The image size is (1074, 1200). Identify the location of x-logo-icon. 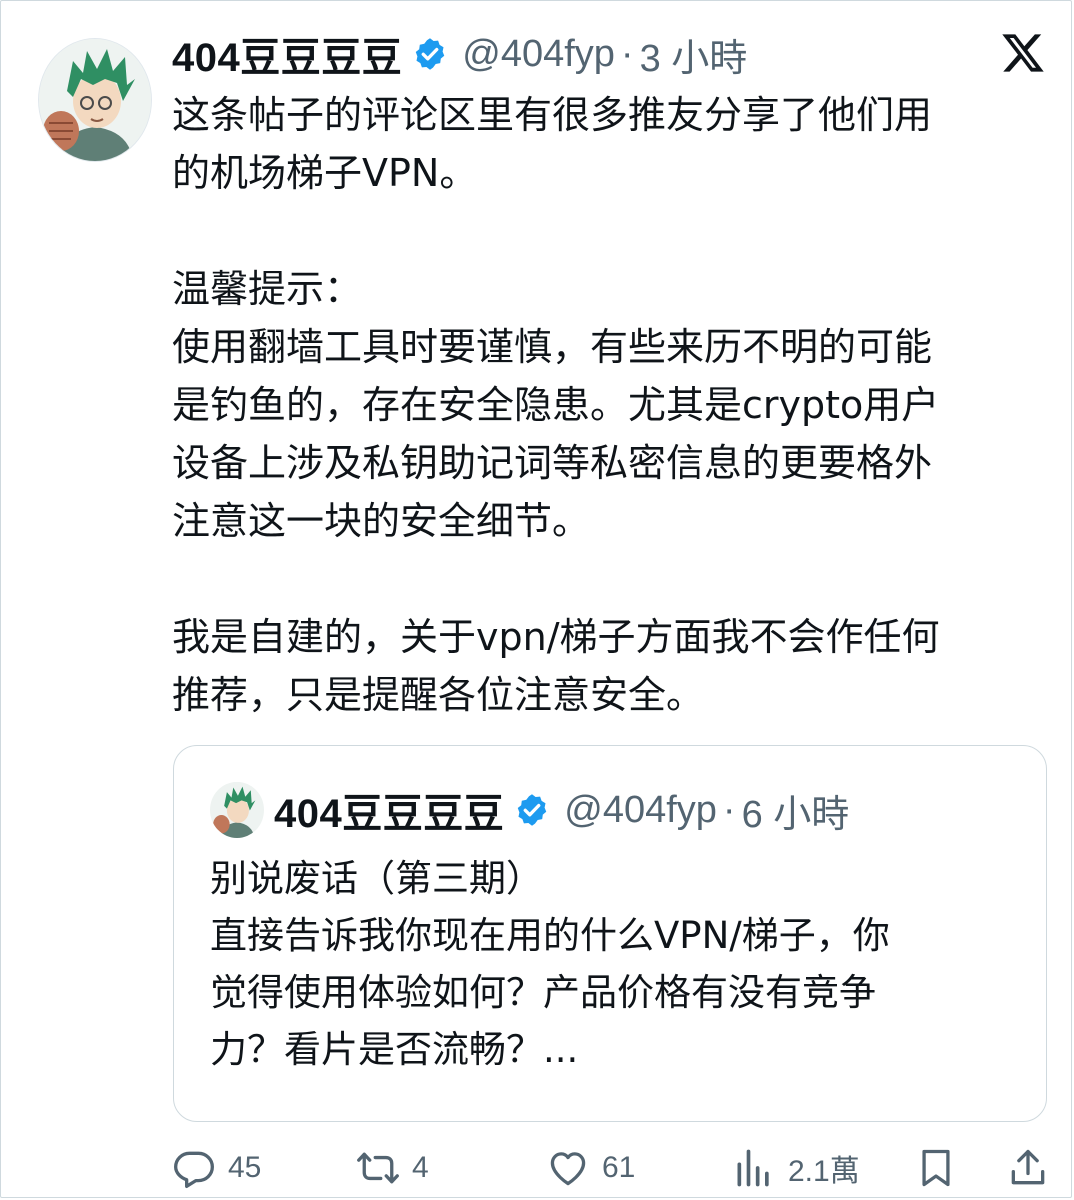
(1023, 53).